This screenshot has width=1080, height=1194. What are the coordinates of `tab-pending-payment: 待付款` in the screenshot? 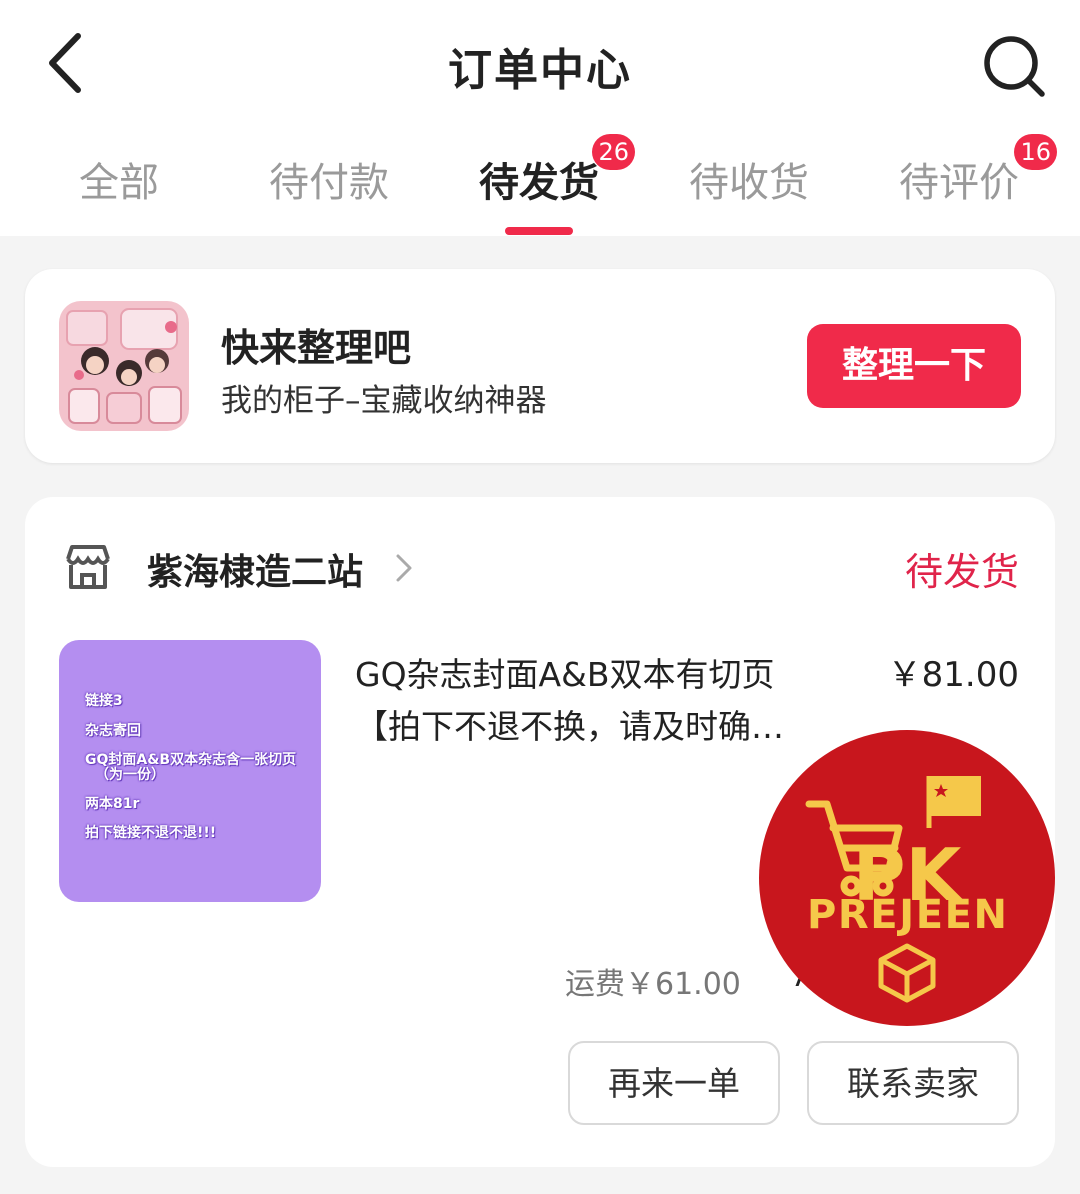 It's located at (329, 180).